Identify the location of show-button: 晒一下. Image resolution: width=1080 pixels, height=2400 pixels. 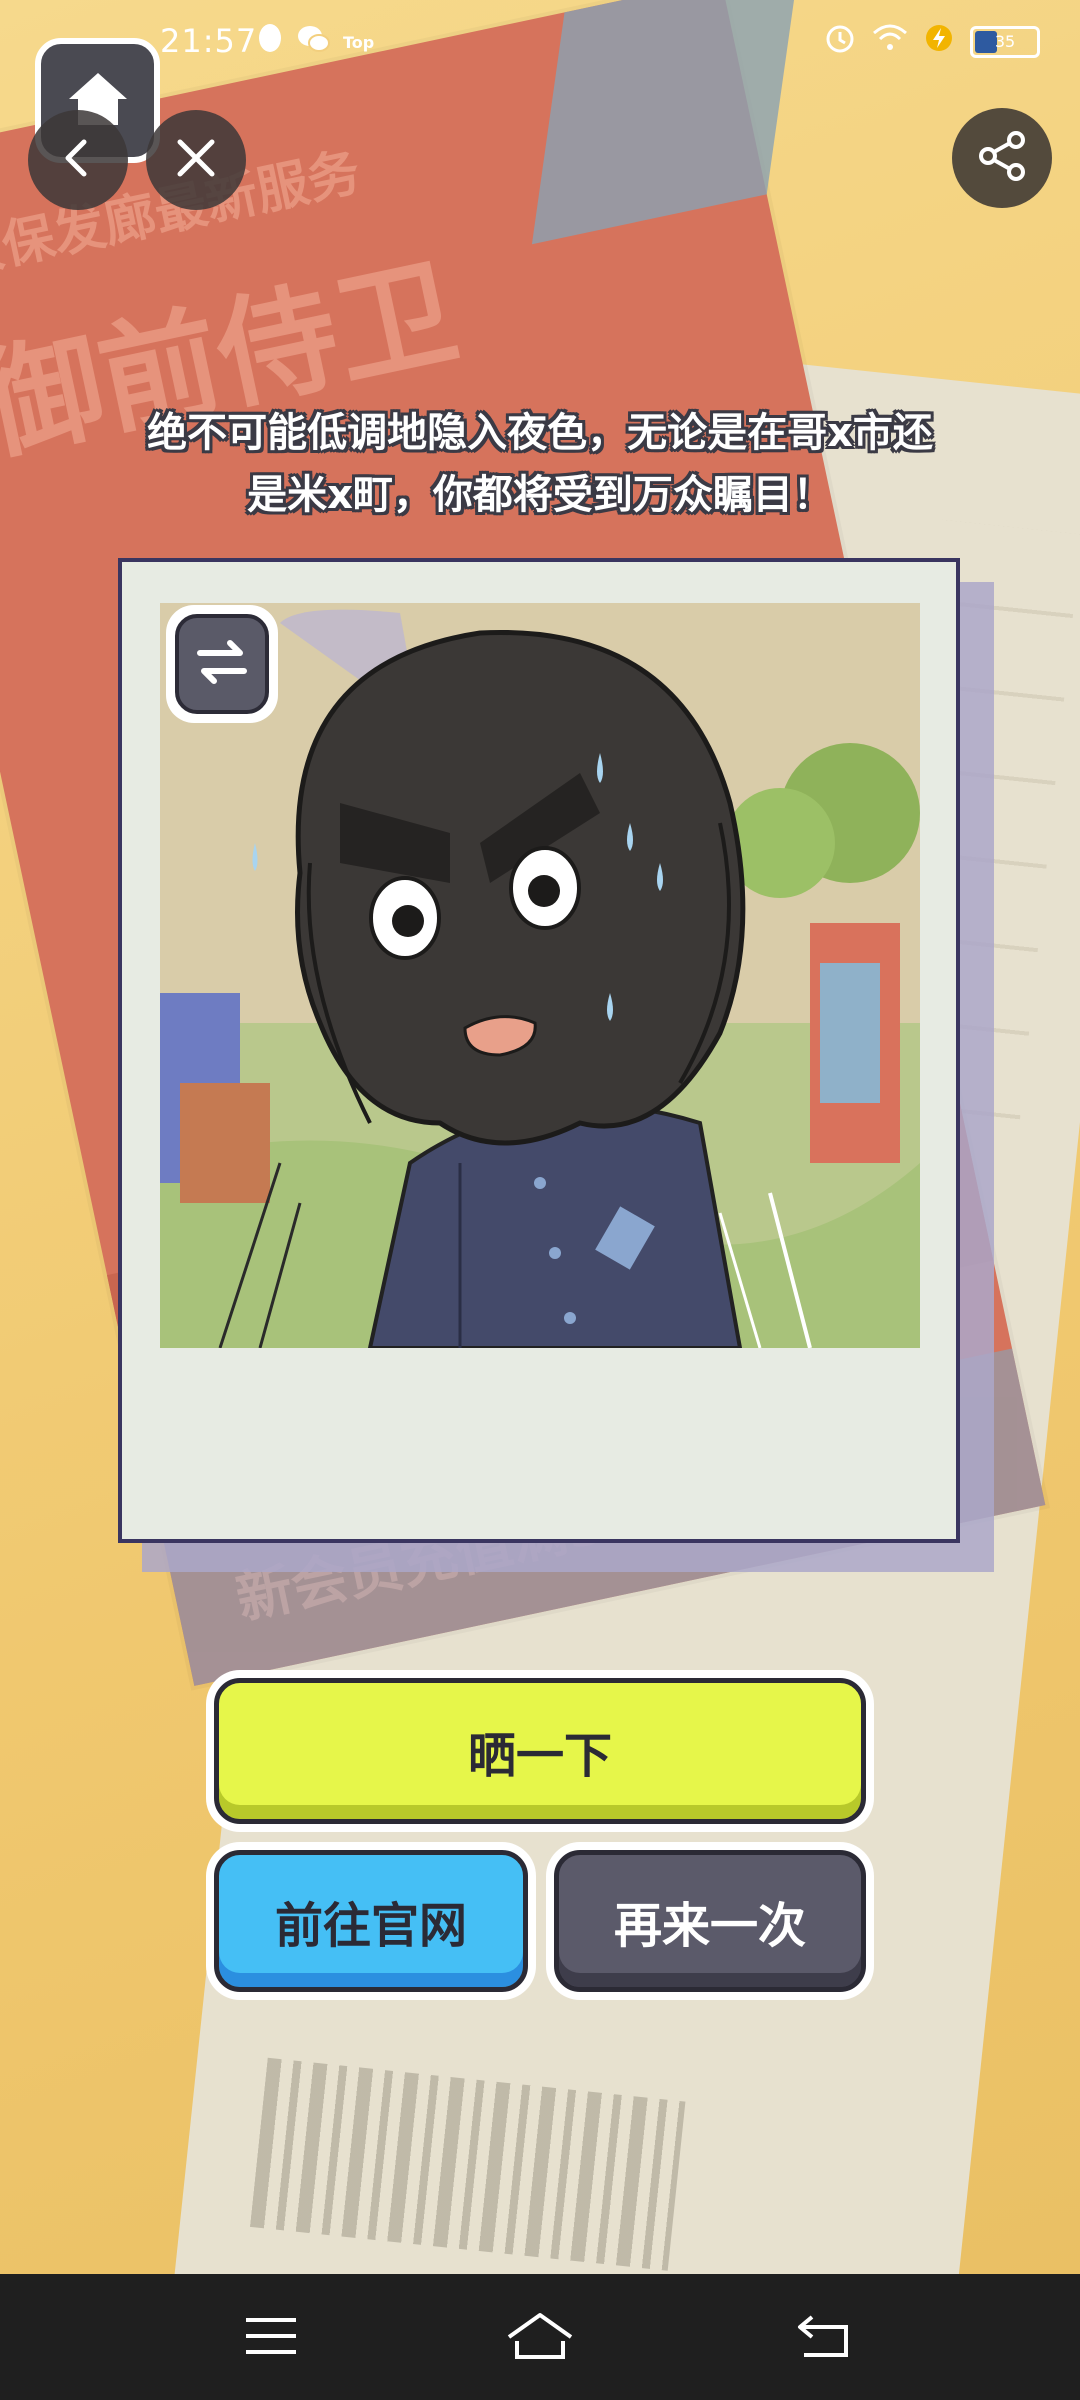
(540, 1751).